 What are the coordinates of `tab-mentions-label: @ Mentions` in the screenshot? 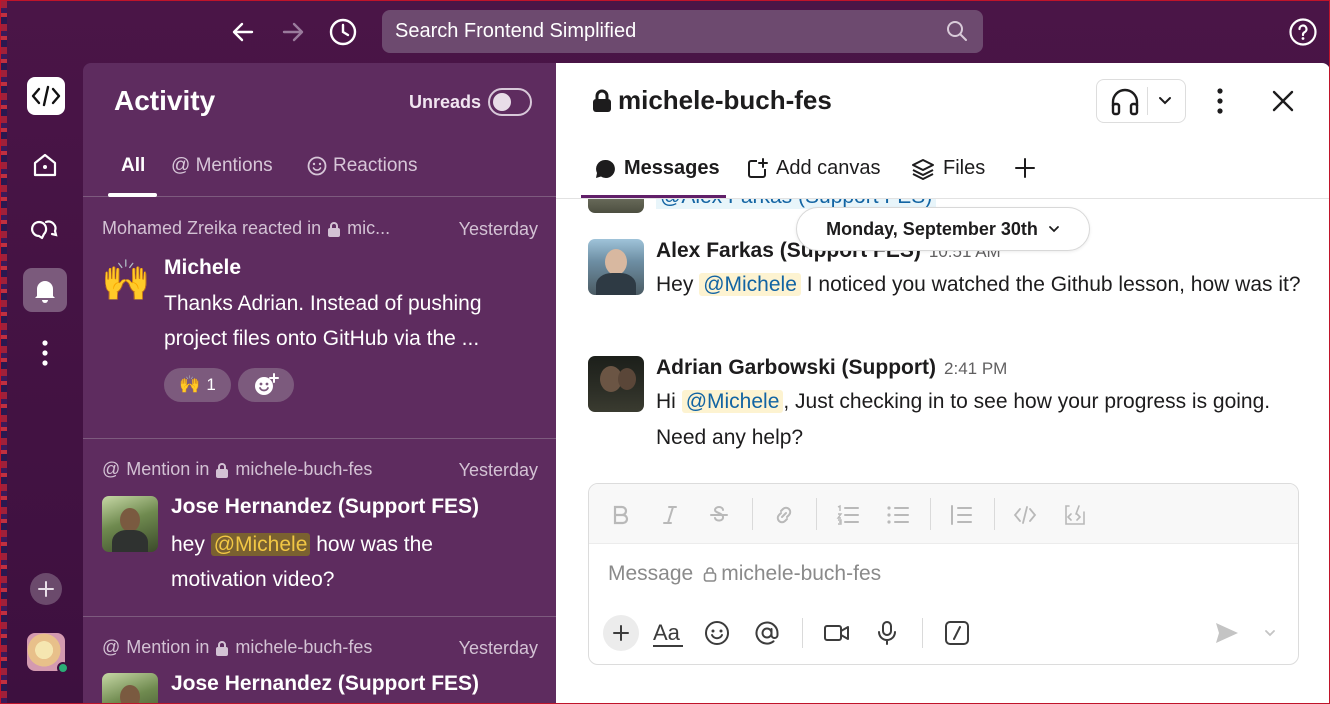 It's located at (222, 165).